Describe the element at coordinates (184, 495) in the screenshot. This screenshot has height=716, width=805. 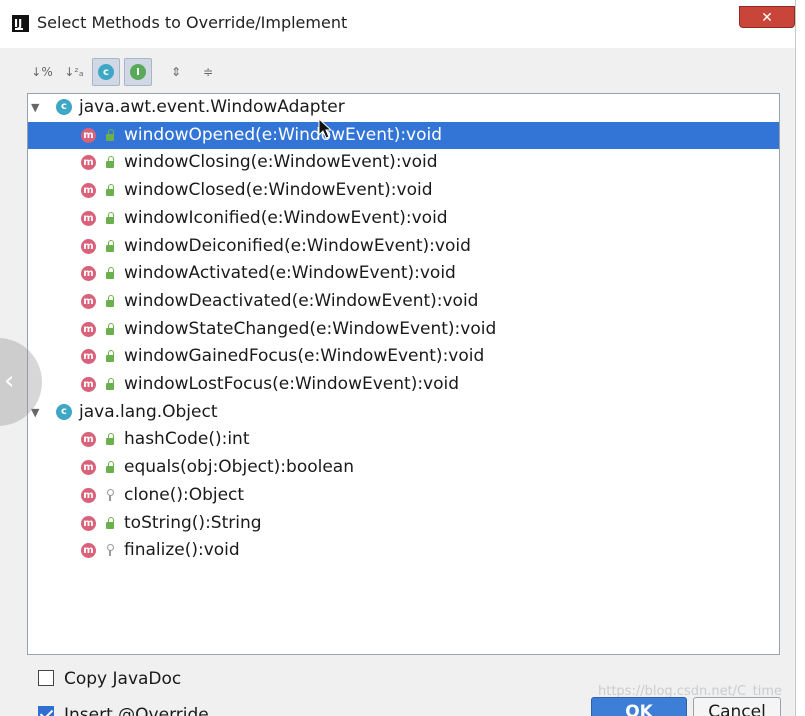
I see `method-signature-label: clone():Object` at that location.